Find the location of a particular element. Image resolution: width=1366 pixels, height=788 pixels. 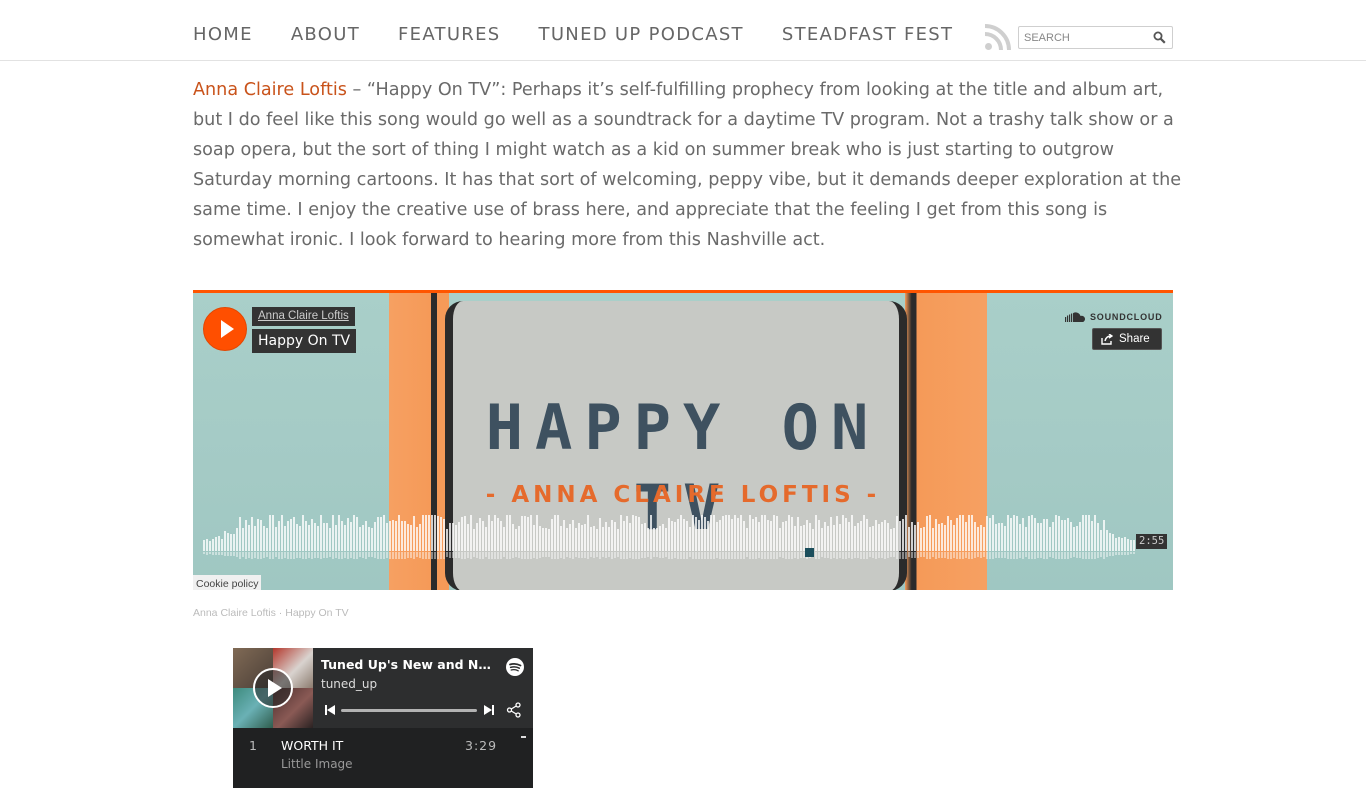

cookie-policy-link: Cookie policy is located at coordinates (227, 582).